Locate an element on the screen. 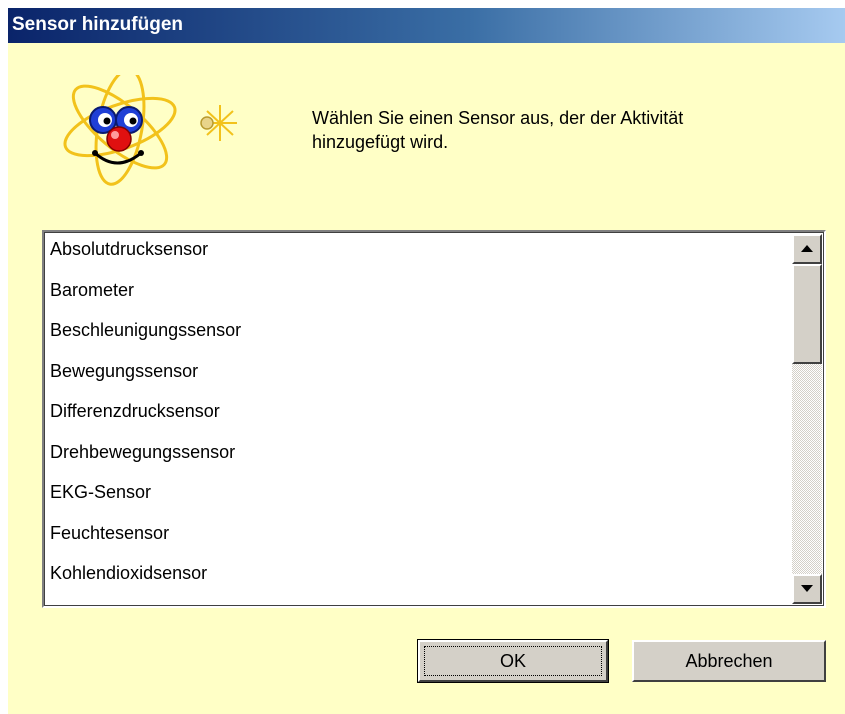  scroll-thumb is located at coordinates (807, 314).